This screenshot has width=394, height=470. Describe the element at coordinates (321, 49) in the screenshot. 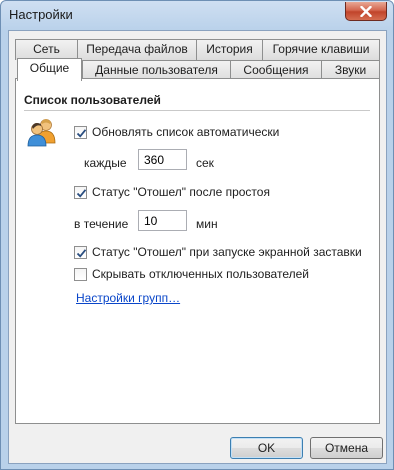

I see `tab-hotkeys: Горячие клавиши` at that location.